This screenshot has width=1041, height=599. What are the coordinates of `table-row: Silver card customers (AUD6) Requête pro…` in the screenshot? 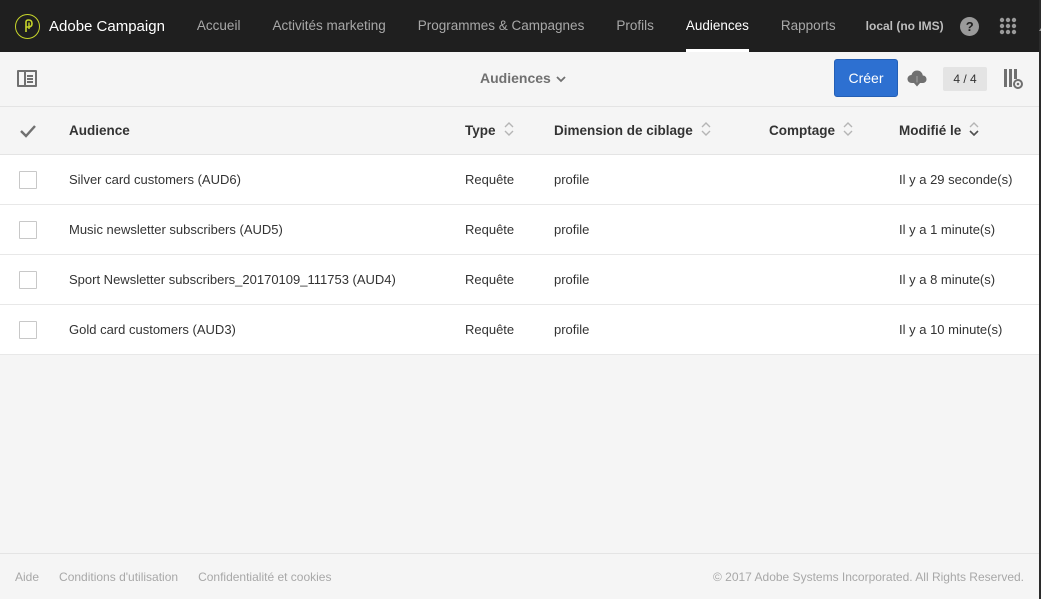 It's located at (519, 180).